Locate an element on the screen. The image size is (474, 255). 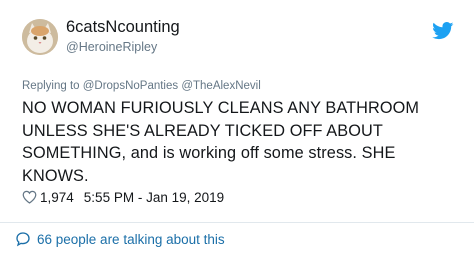
cat-avatar-icon is located at coordinates (40, 37).